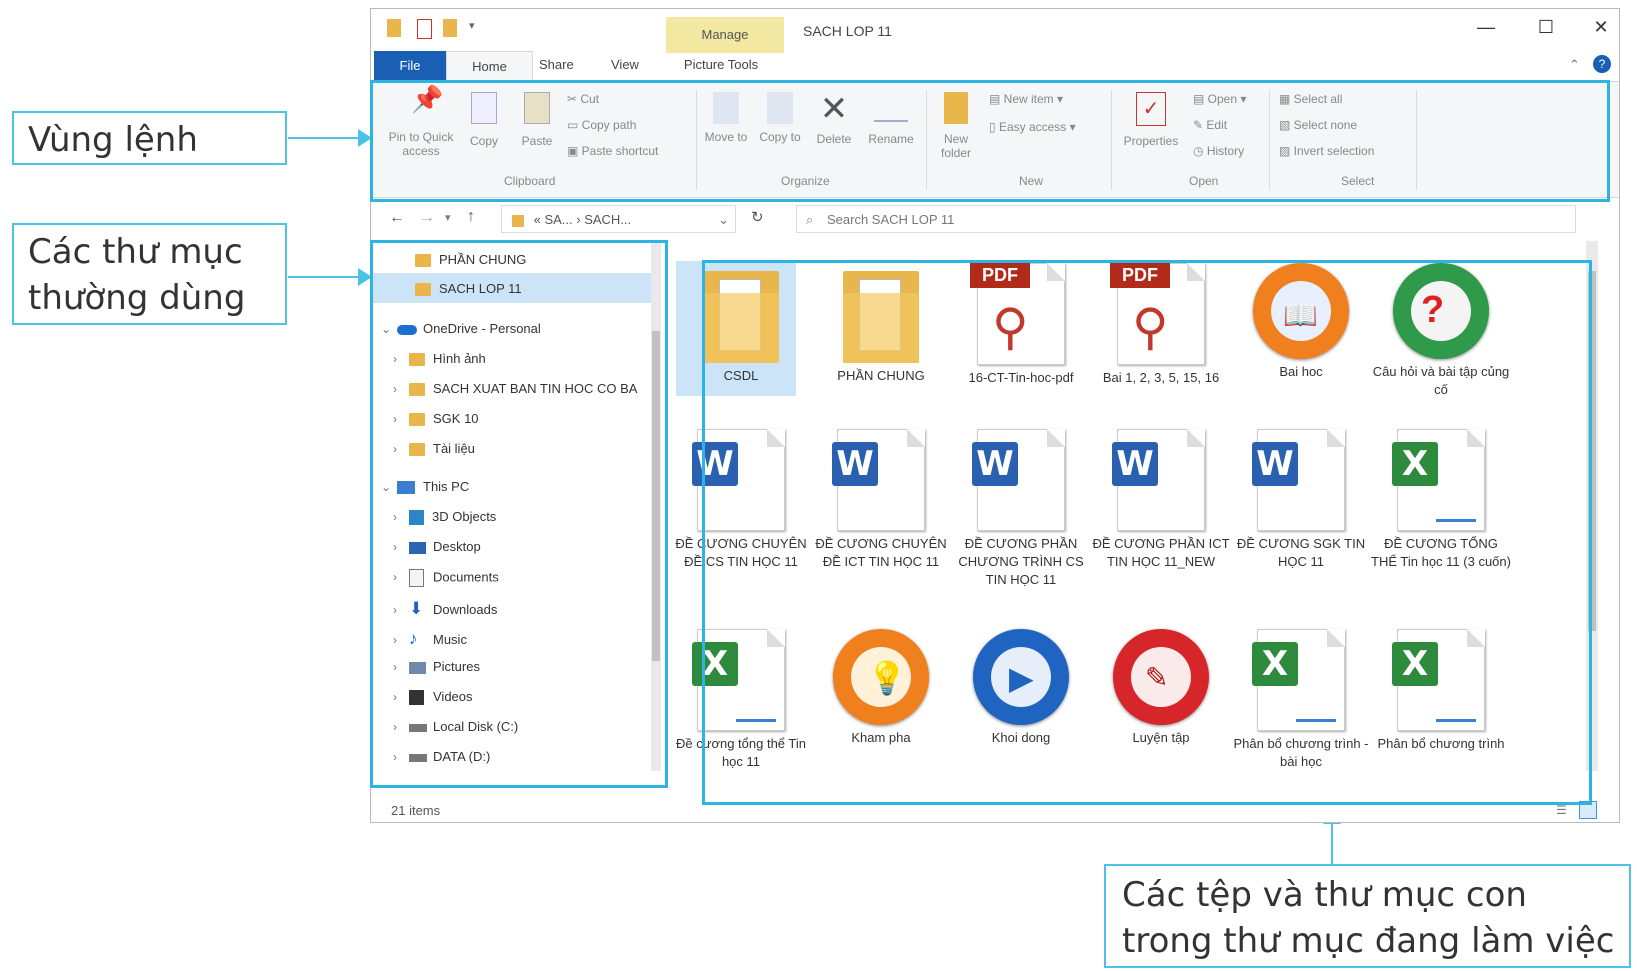 This screenshot has height=971, width=1637. I want to click on recent-locations-icon: ▾, so click(448, 217).